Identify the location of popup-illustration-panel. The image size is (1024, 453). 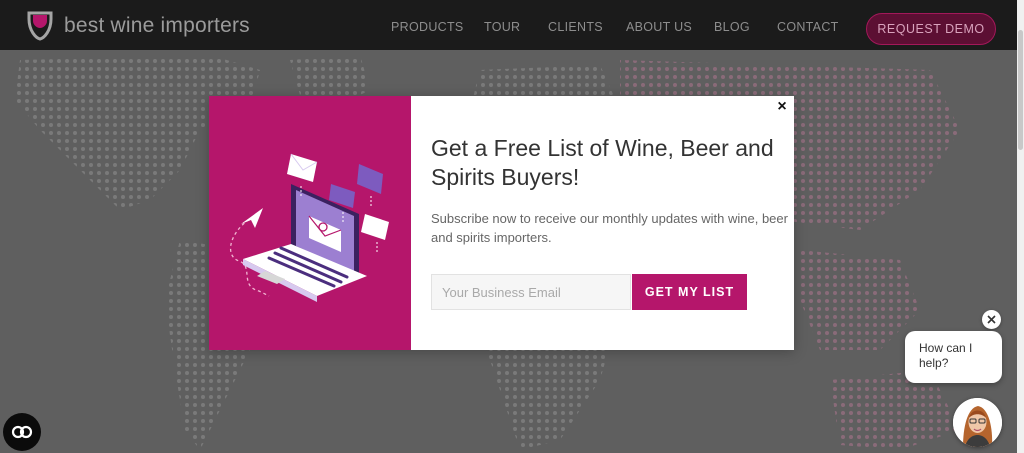
(310, 223).